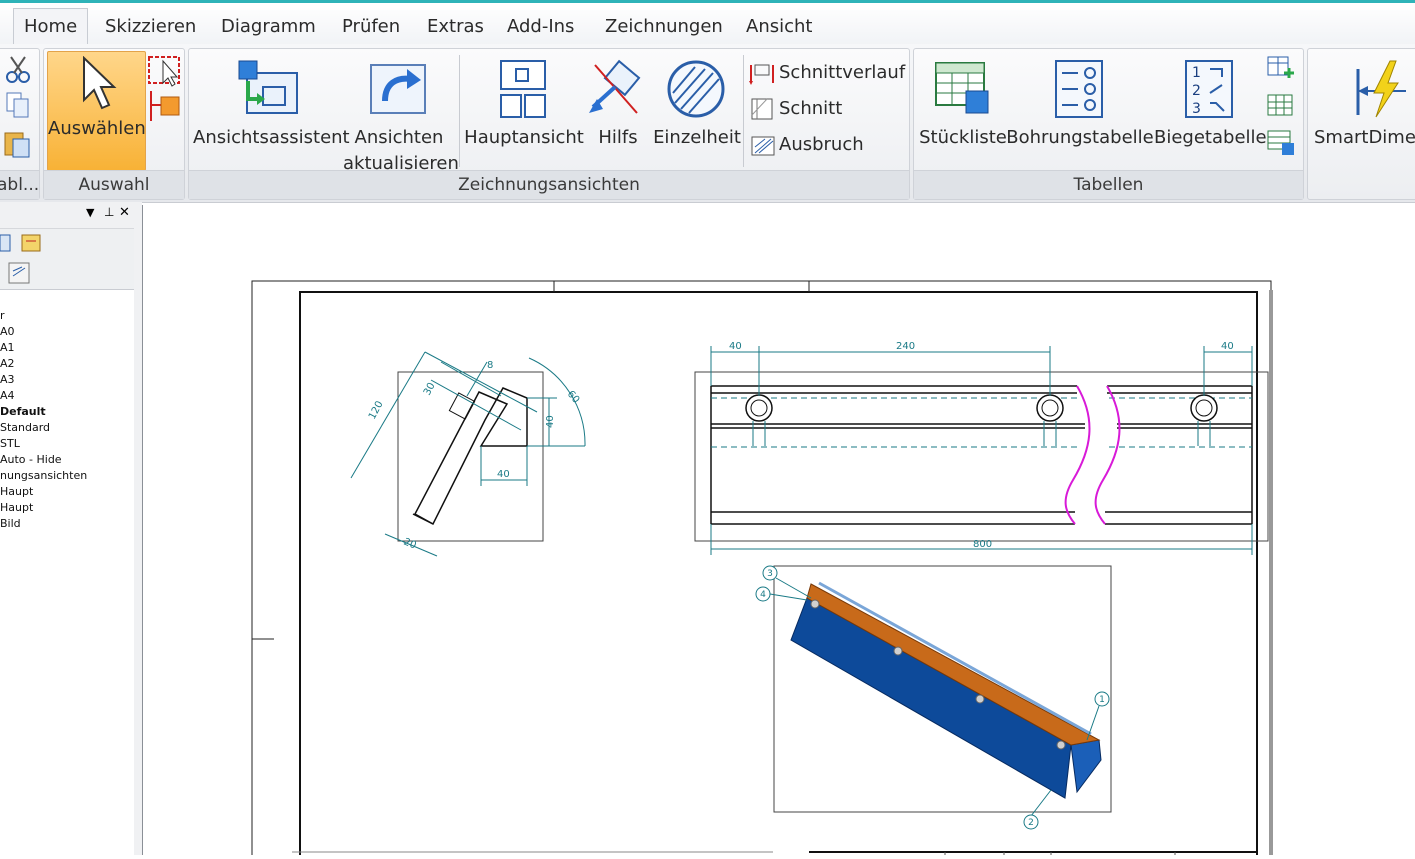  I want to click on pin-icon: ⊥, so click(109, 212).